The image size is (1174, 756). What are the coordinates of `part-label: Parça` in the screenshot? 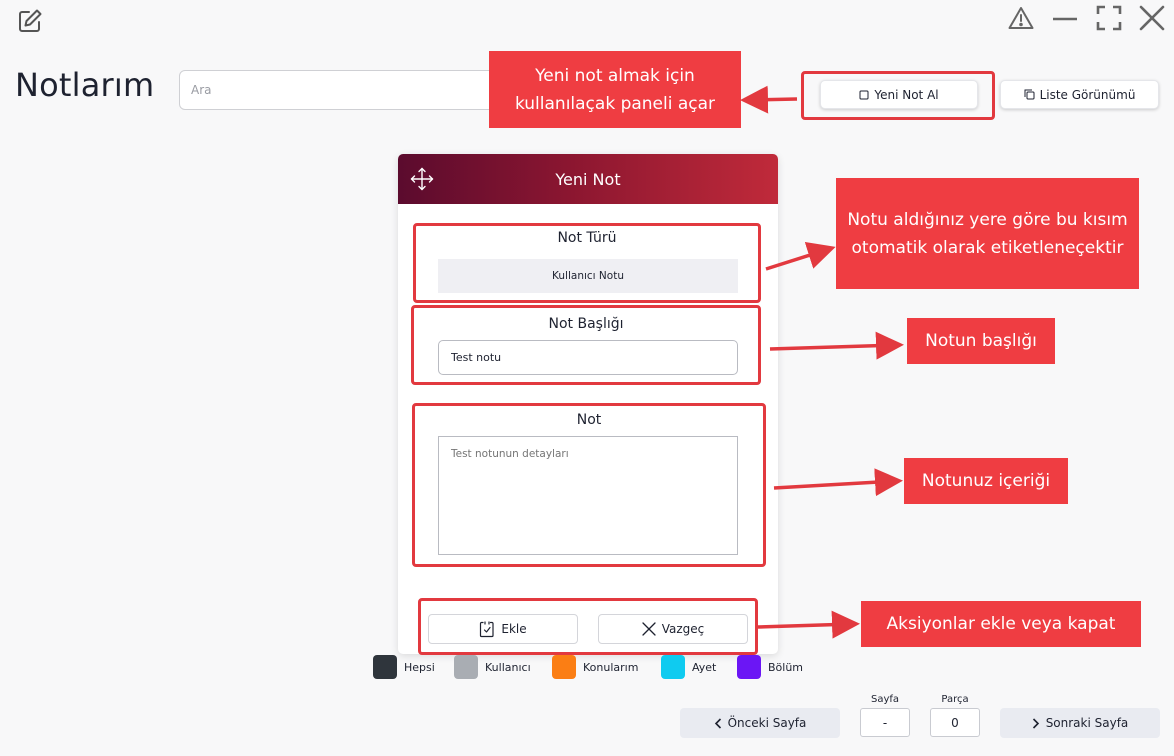 It's located at (955, 699).